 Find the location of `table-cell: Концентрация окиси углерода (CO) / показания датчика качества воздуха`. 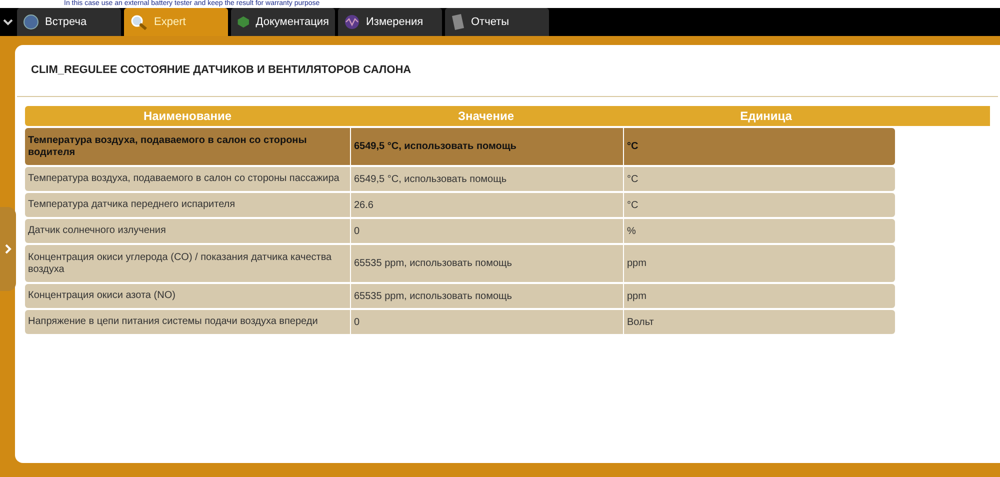

table-cell: Концентрация окиси углерода (CO) / показания датчика качества воздуха is located at coordinates (187, 263).